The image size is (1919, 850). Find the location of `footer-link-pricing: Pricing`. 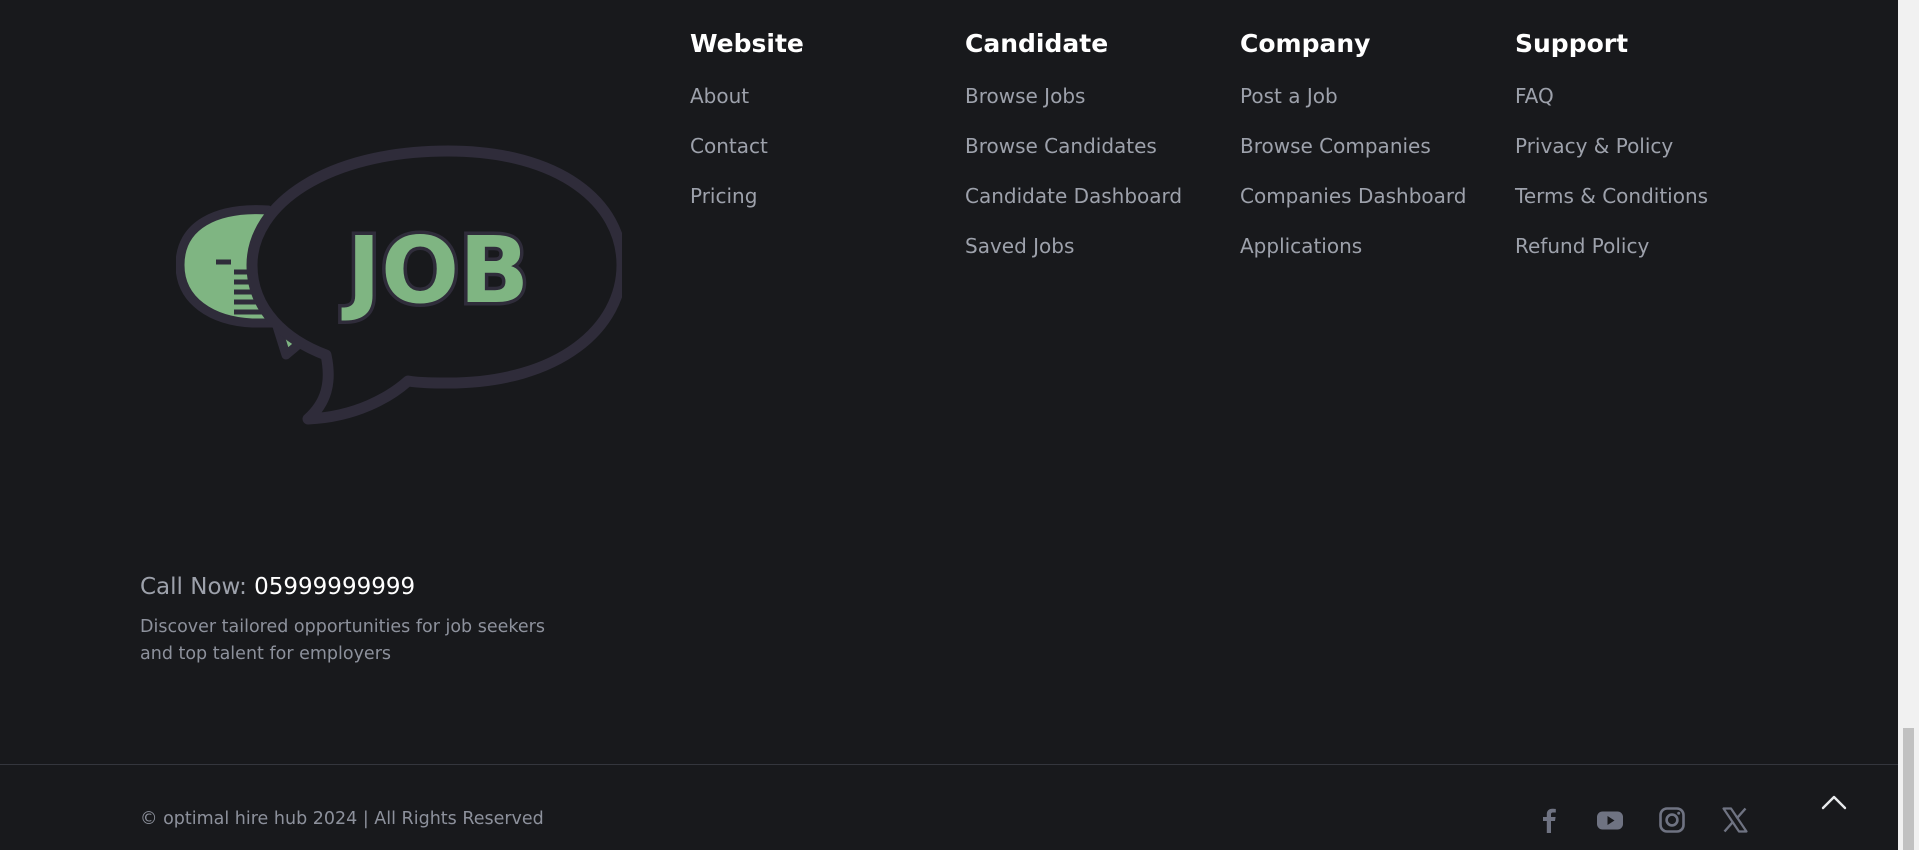

footer-link-pricing: Pricing is located at coordinates (747, 207).